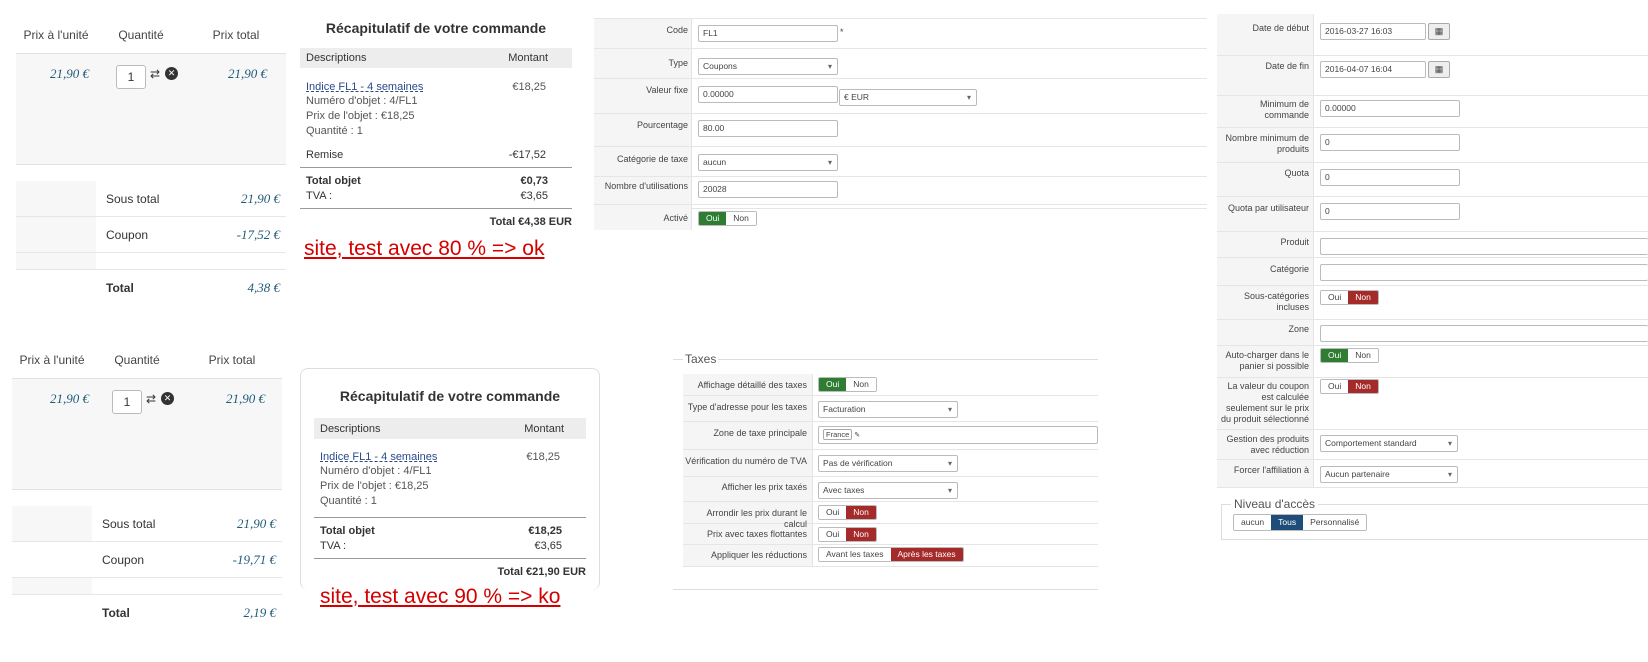 The width and height of the screenshot is (1648, 662). I want to click on total-object-value: €0,73, so click(534, 181).